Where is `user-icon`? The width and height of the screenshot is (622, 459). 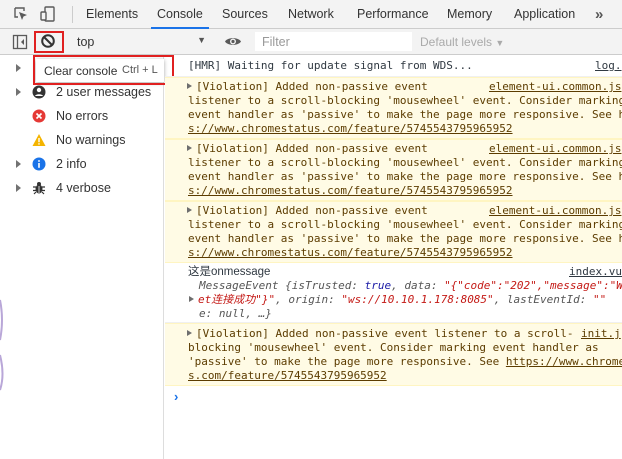
user-icon is located at coordinates (39, 92).